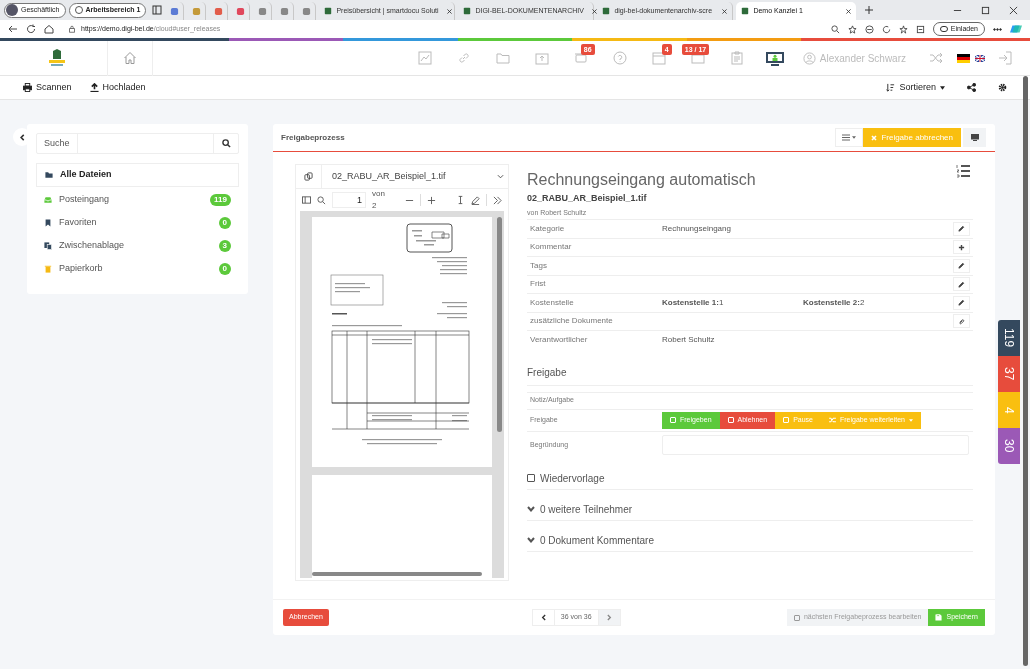 This screenshot has width=1030, height=669. What do you see at coordinates (551, 247) in the screenshot?
I see `field-label: Kommentar` at bounding box center [551, 247].